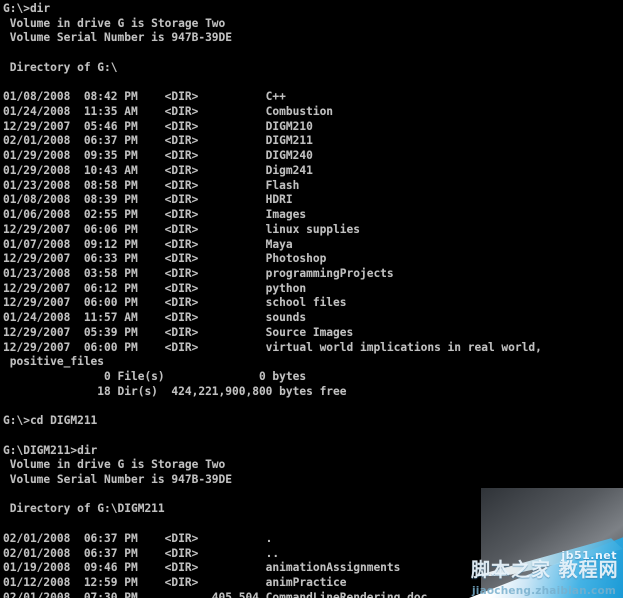  I want to click on console-line: 02/01/2008 06:37 PM <DIR> .., so click(141, 553).